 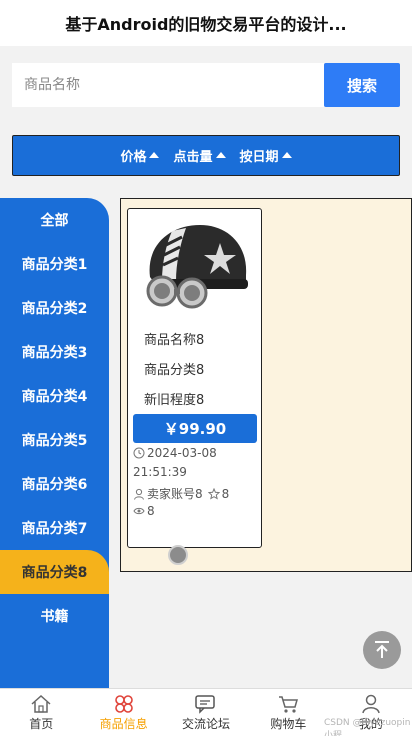 I want to click on tab-home: 首页, so click(x=41, y=712).